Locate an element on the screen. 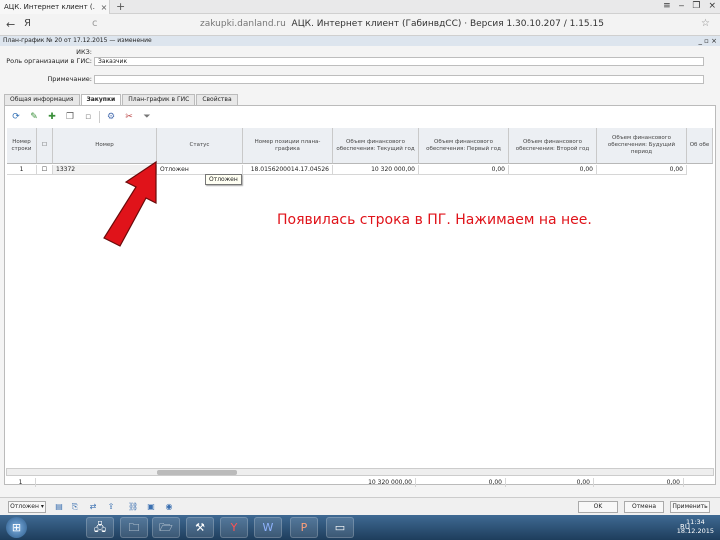 The width and height of the screenshot is (720, 540). annotation-text: Появилась строка в ПГ. Нажимаем на нее. is located at coordinates (434, 220).